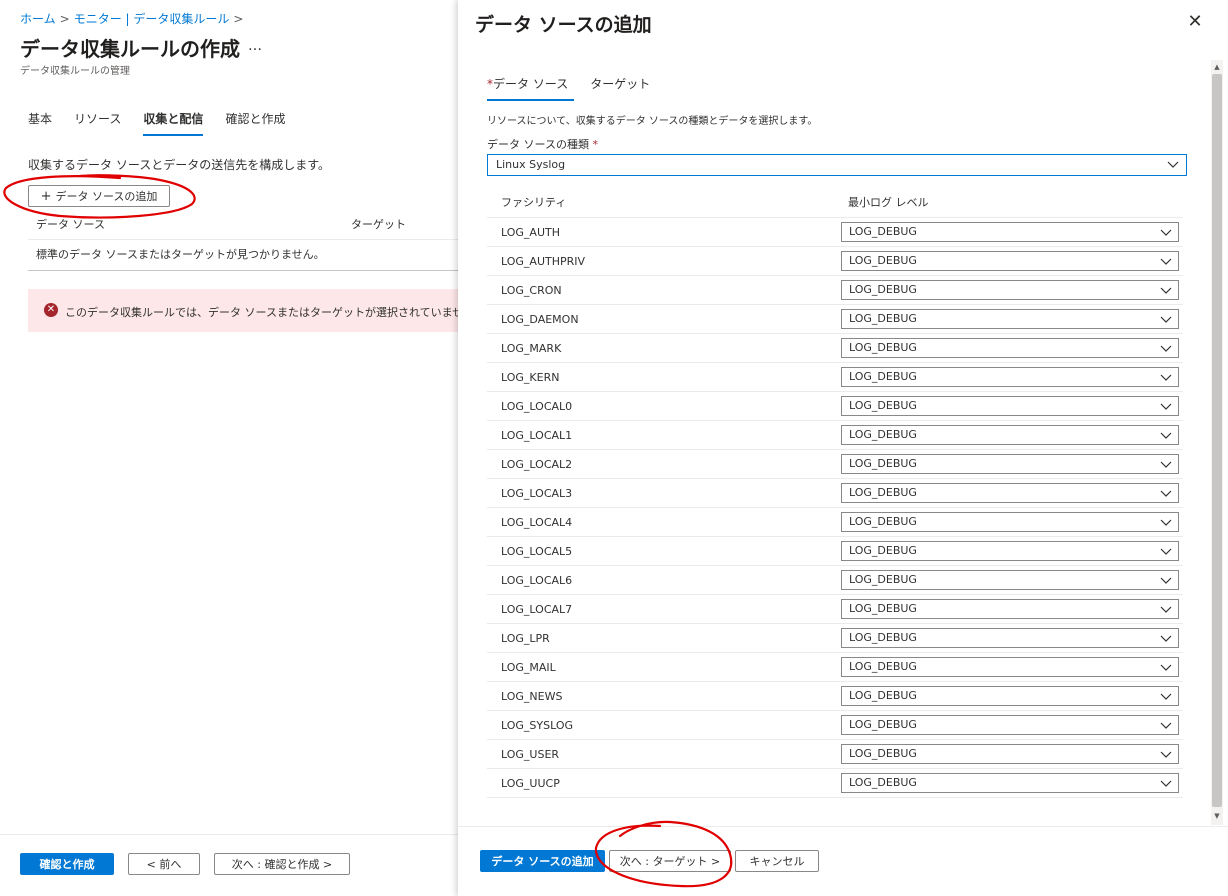  I want to click on tab-target: ターゲット, so click(620, 87).